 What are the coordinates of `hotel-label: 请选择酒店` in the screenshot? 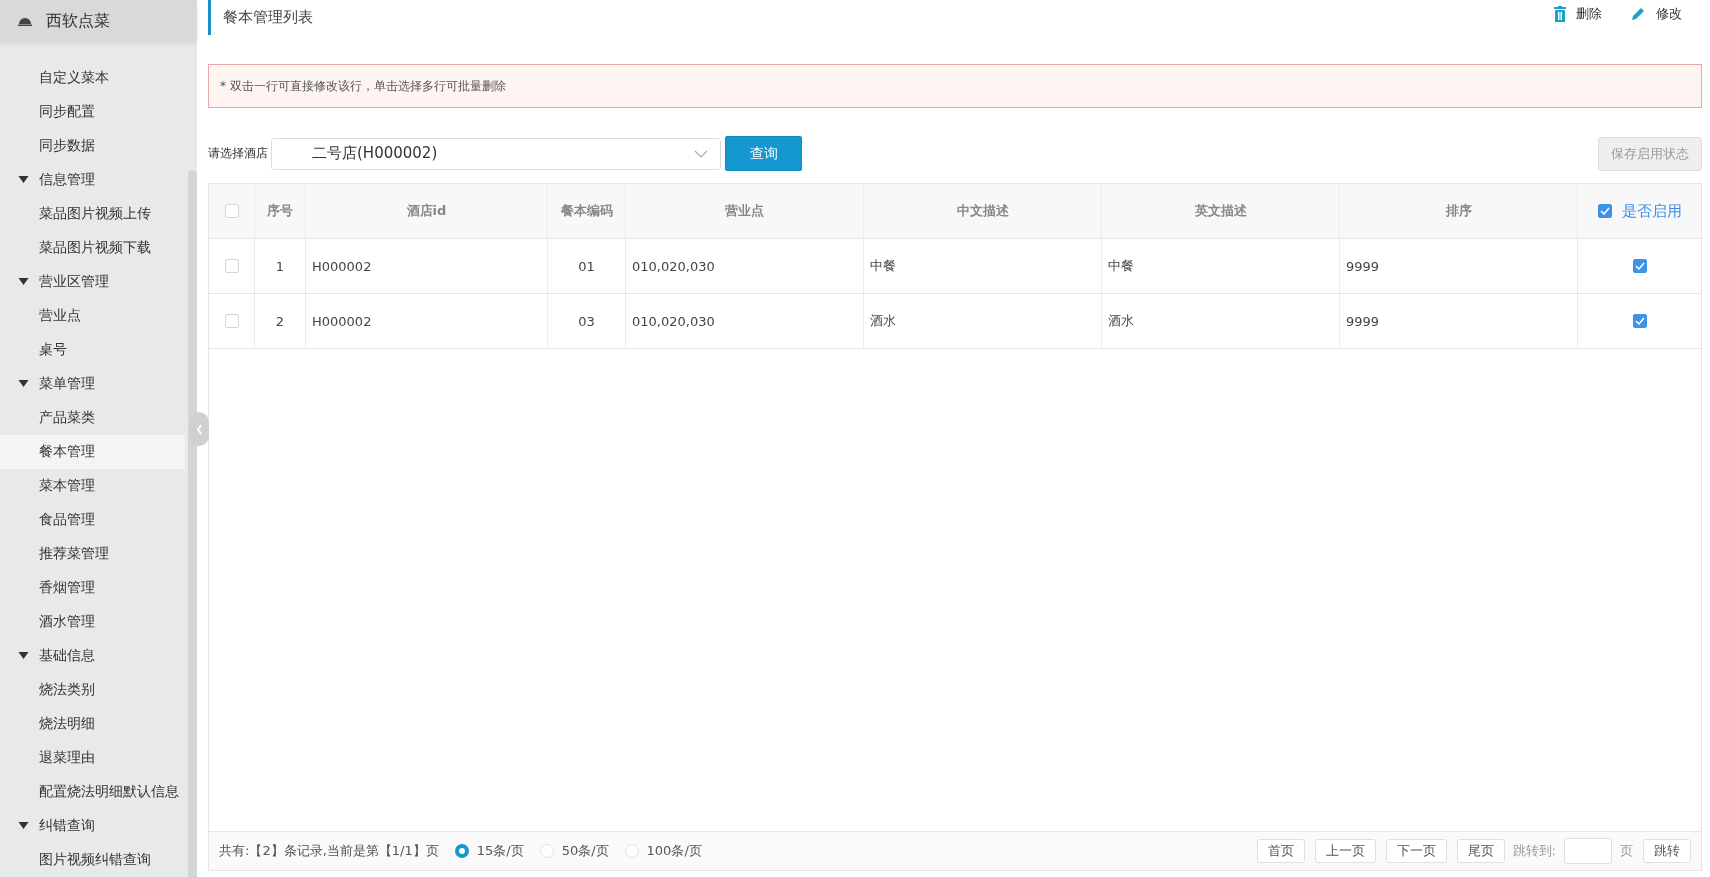 It's located at (238, 153).